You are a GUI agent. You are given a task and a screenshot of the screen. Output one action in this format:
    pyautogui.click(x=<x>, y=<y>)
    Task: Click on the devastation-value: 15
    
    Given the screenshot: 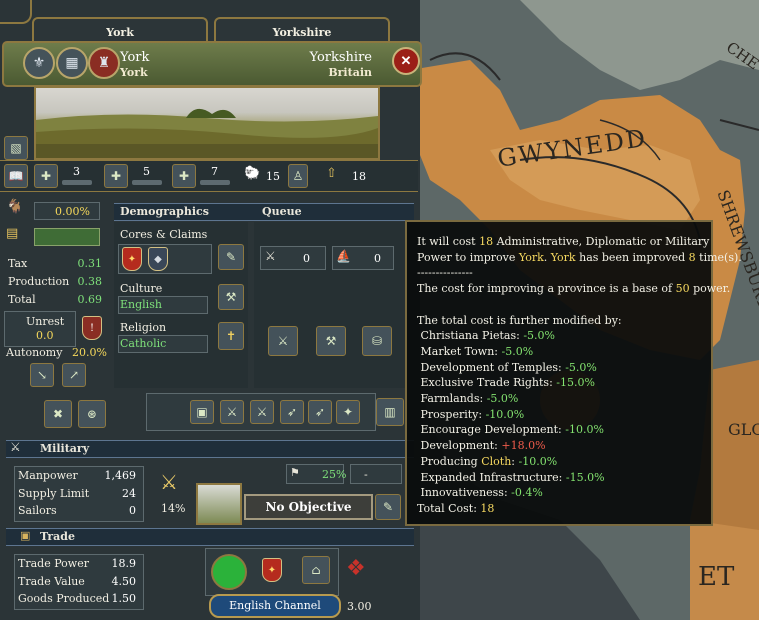 What is the action you would take?
    pyautogui.click(x=273, y=176)
    